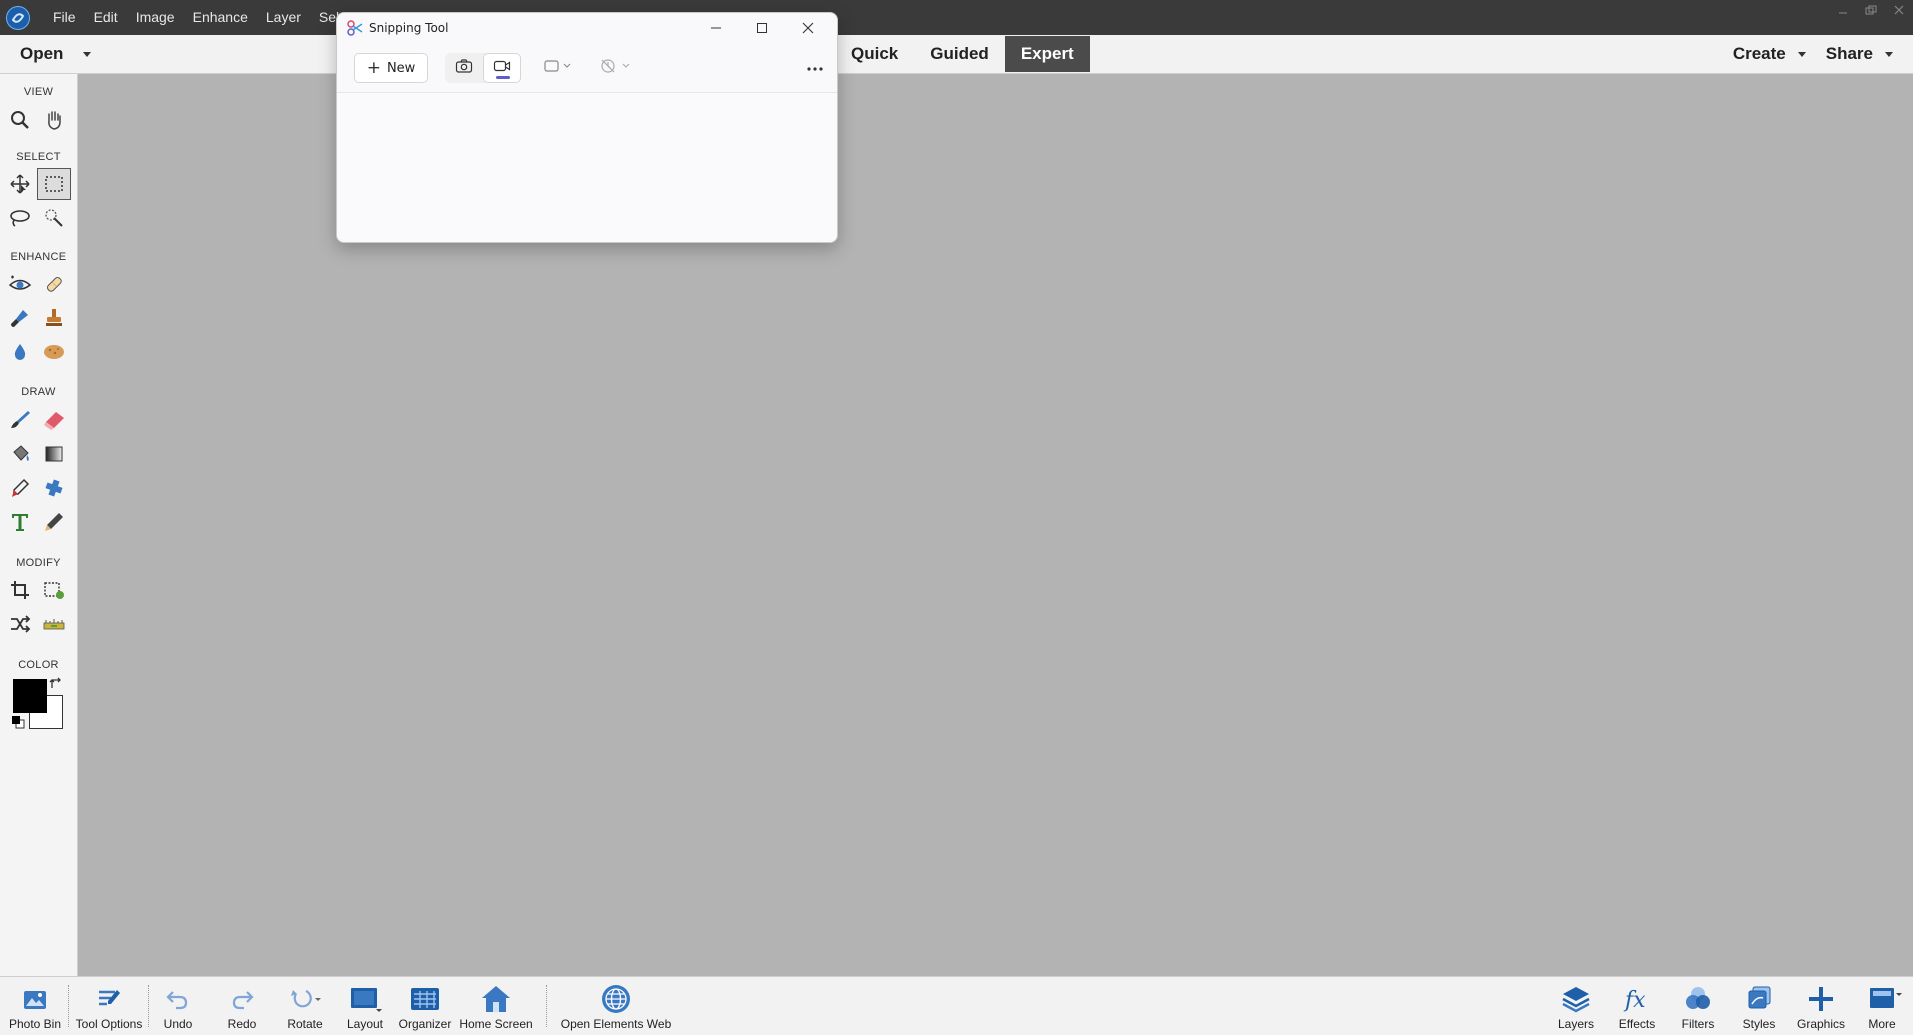 This screenshot has width=1913, height=1035. What do you see at coordinates (1759, 1024) in the screenshot?
I see `styles-label: Styles` at bounding box center [1759, 1024].